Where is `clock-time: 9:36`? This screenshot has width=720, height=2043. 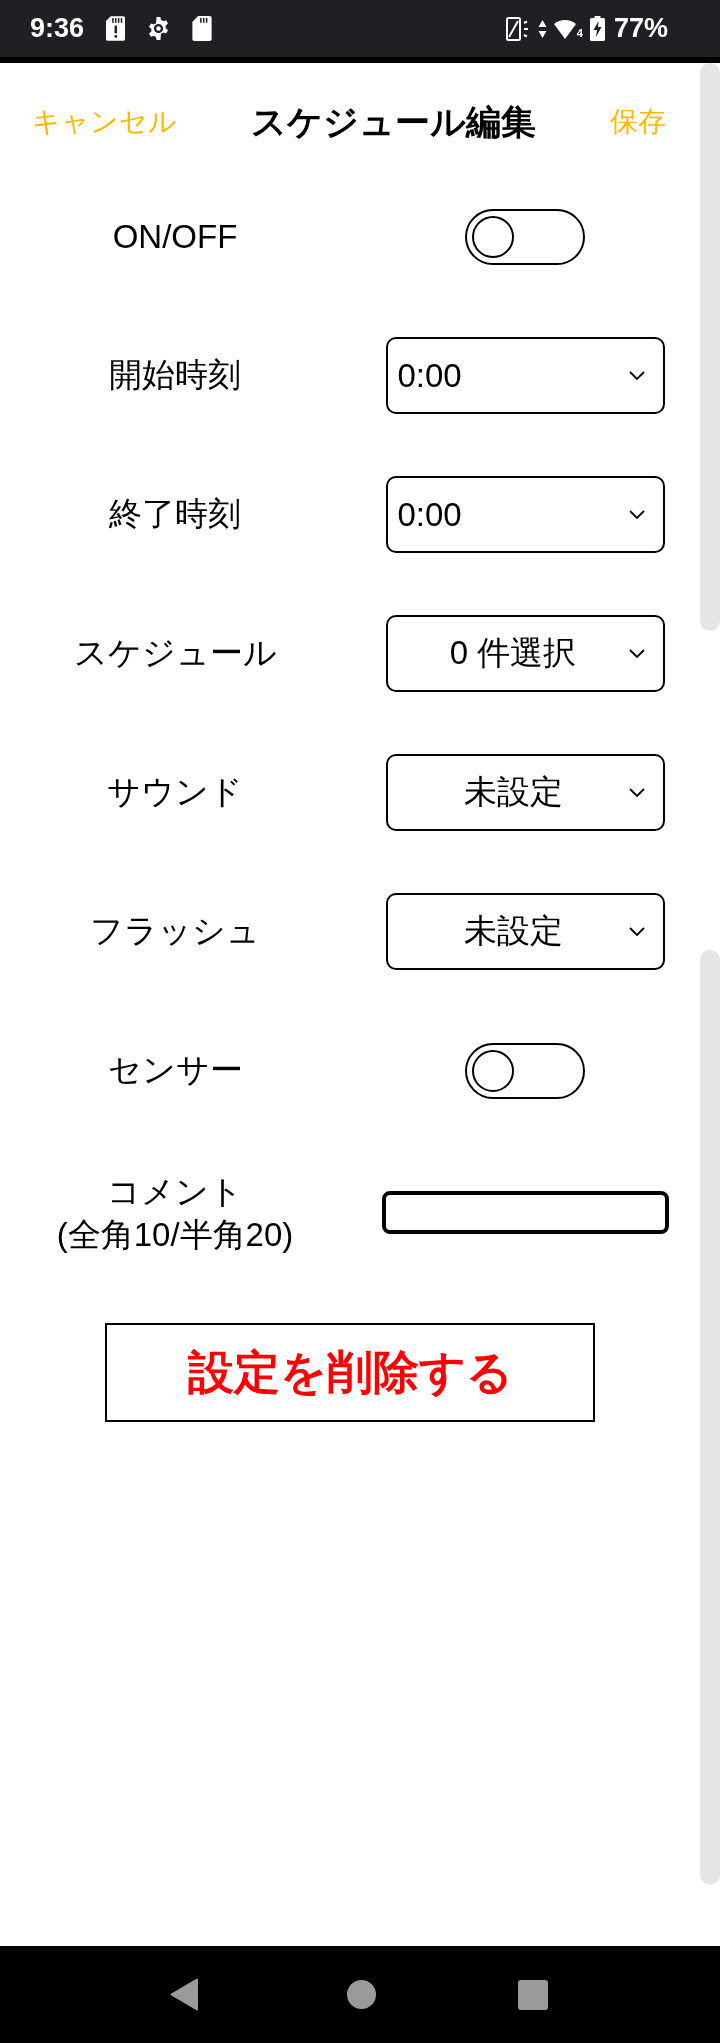 clock-time: 9:36 is located at coordinates (57, 28).